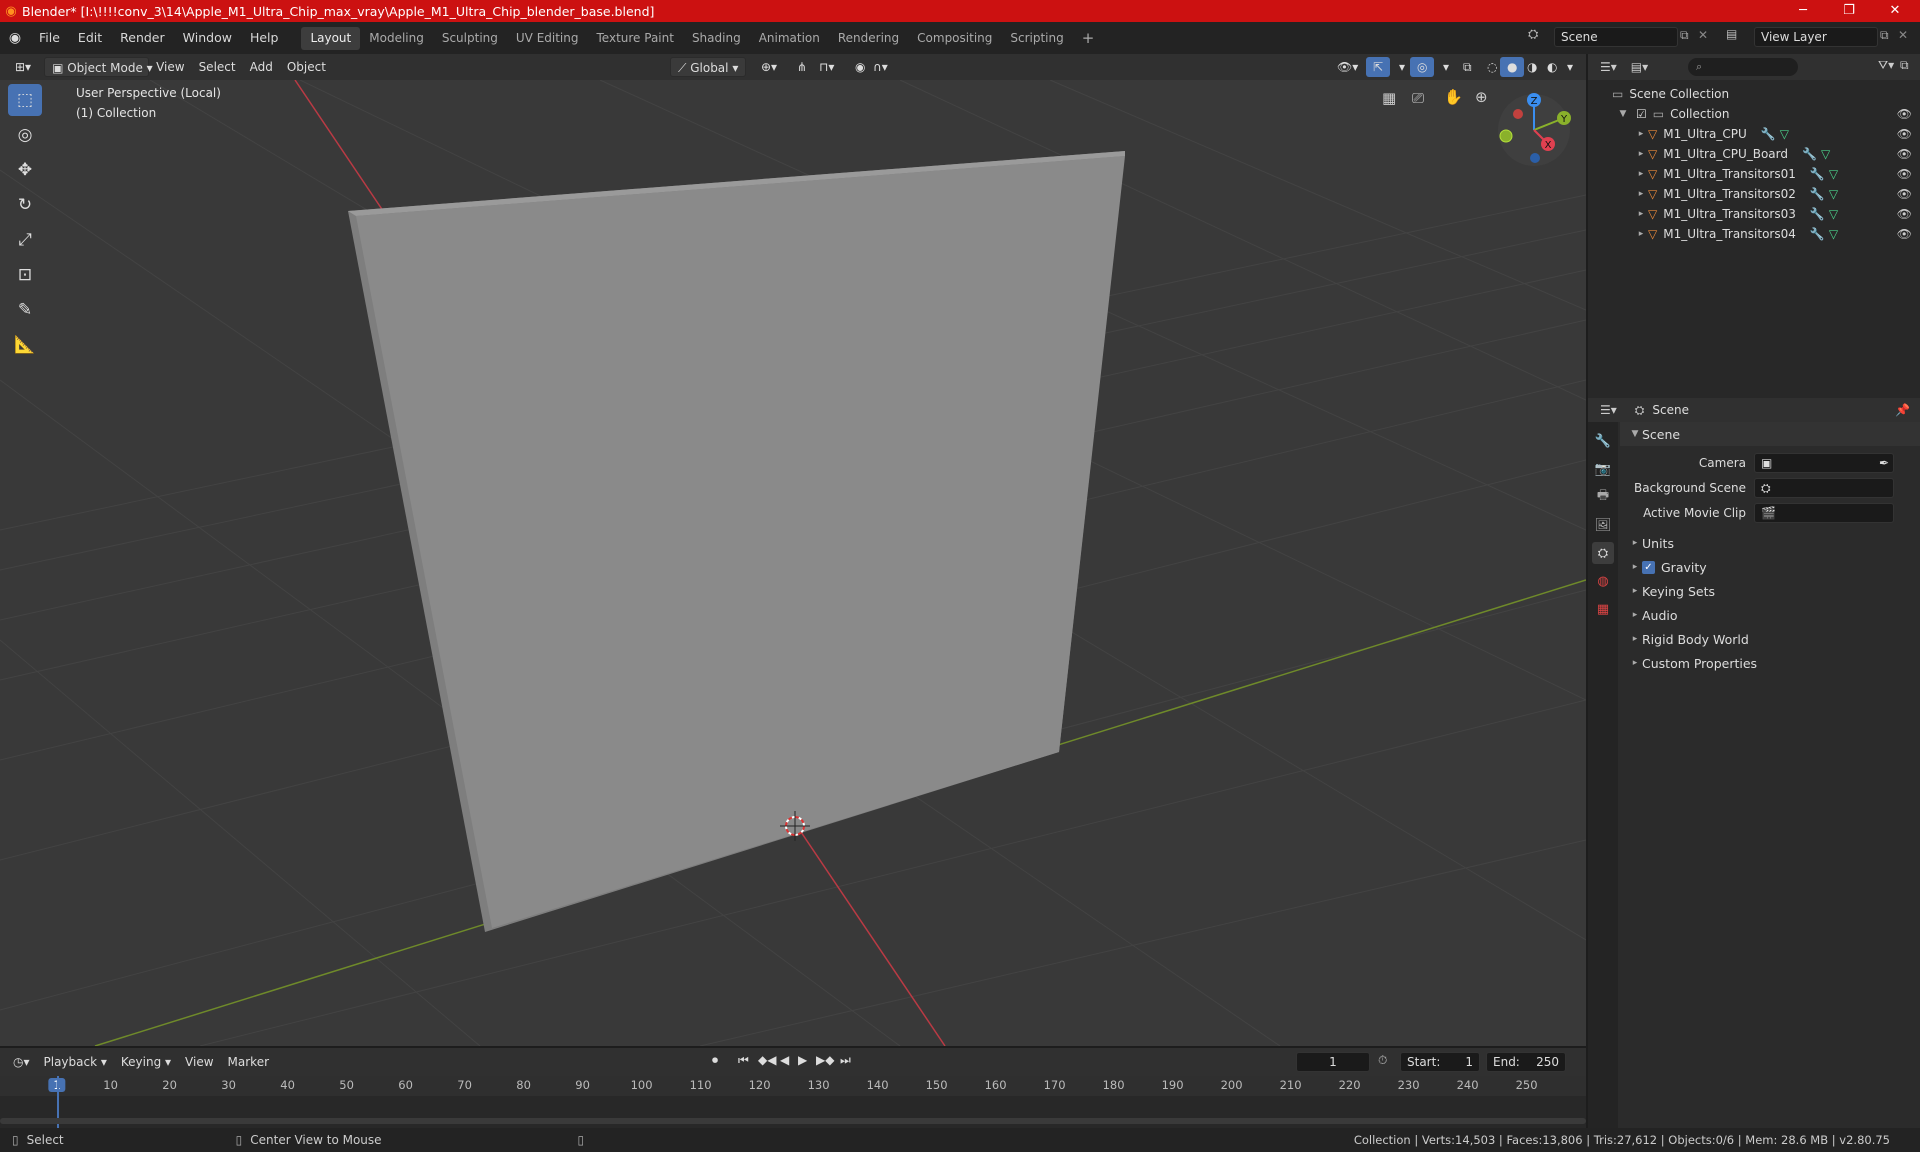  I want to click on timeline-editor-type-icon: ◷▾, so click(21, 1062).